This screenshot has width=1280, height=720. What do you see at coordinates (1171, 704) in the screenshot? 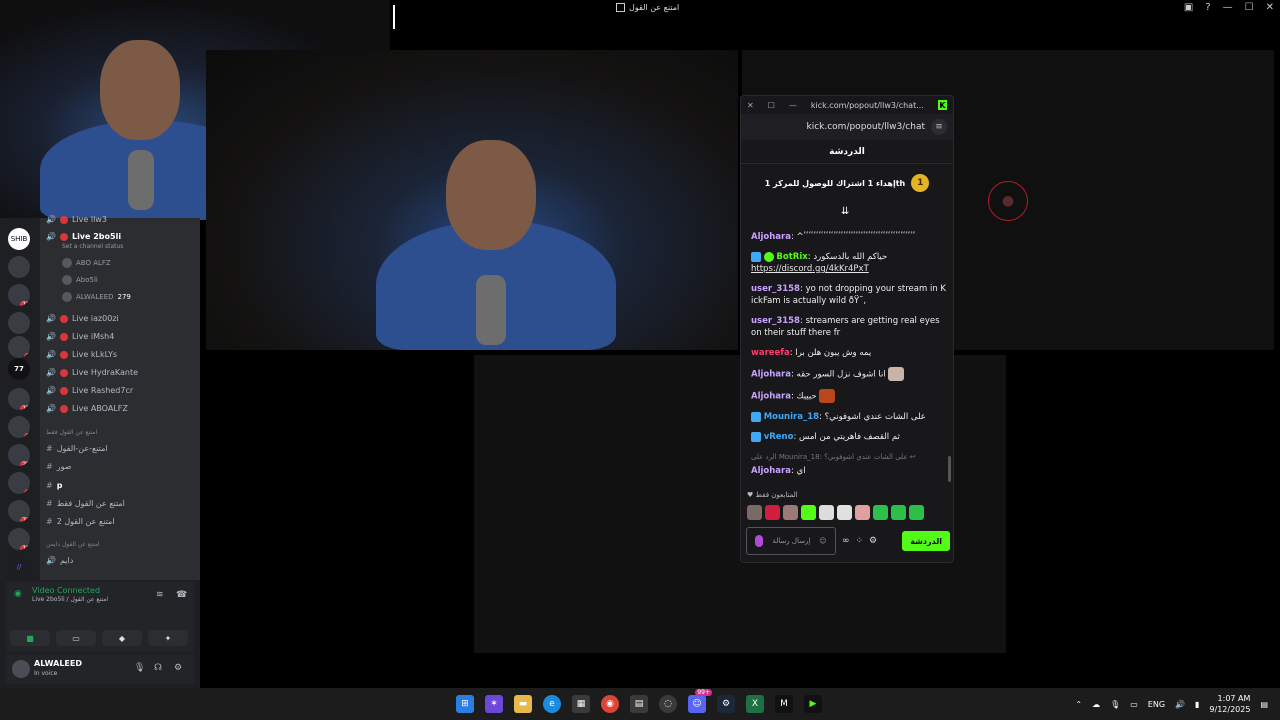
I see `system-tray: ⌃ ☁ 🎙 ▭ ENG 🔊 ▮ 1:07 AM 9/12/2025 ▤` at bounding box center [1171, 704].